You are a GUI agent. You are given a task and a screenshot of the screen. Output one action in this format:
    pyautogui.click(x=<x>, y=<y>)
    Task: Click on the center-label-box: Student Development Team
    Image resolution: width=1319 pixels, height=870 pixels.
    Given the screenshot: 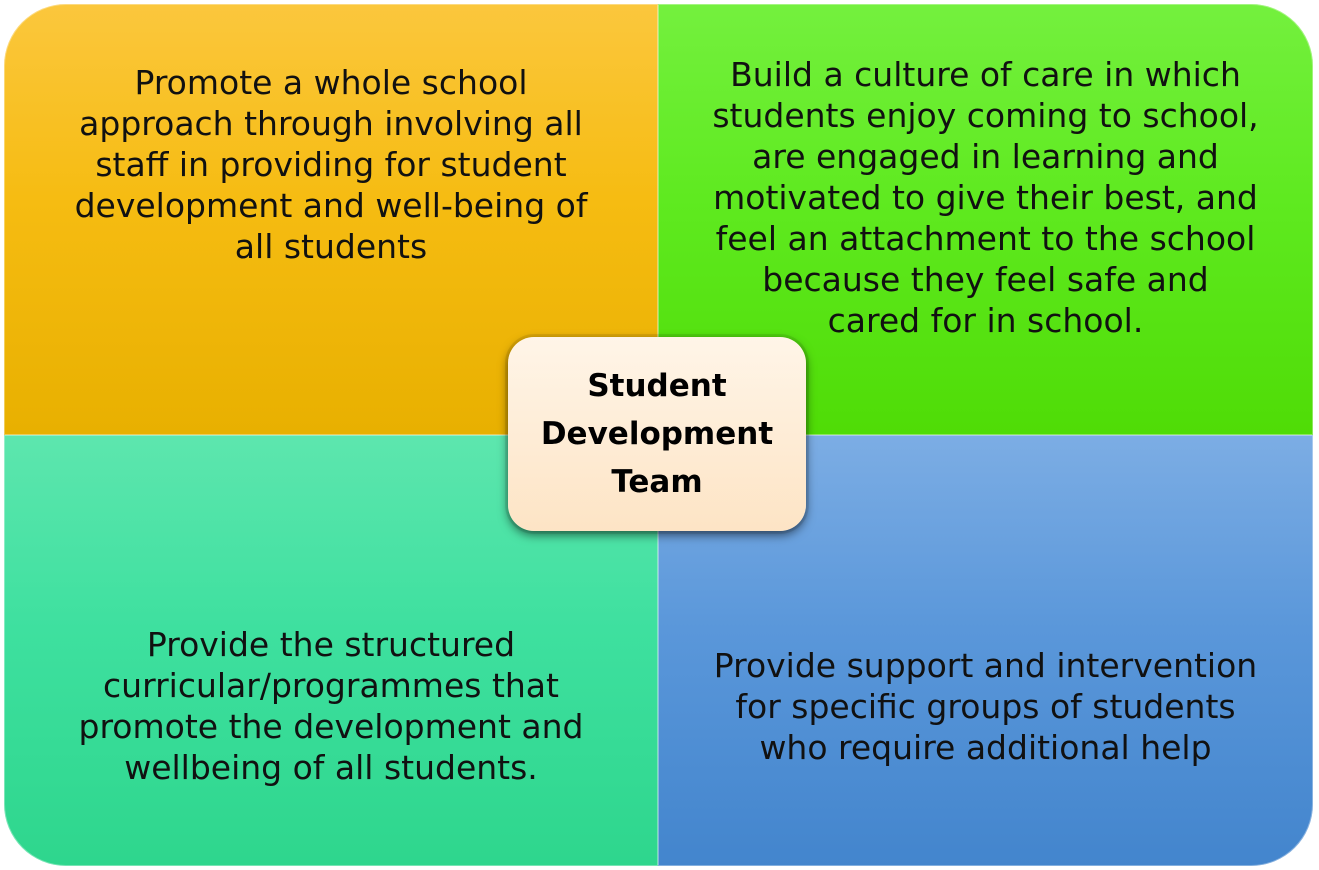 What is the action you would take?
    pyautogui.click(x=657, y=434)
    